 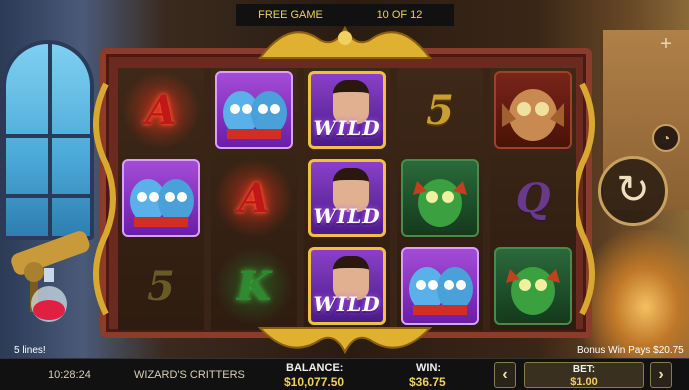 I want to click on bet-display: BET: $1.00, so click(x=584, y=375).